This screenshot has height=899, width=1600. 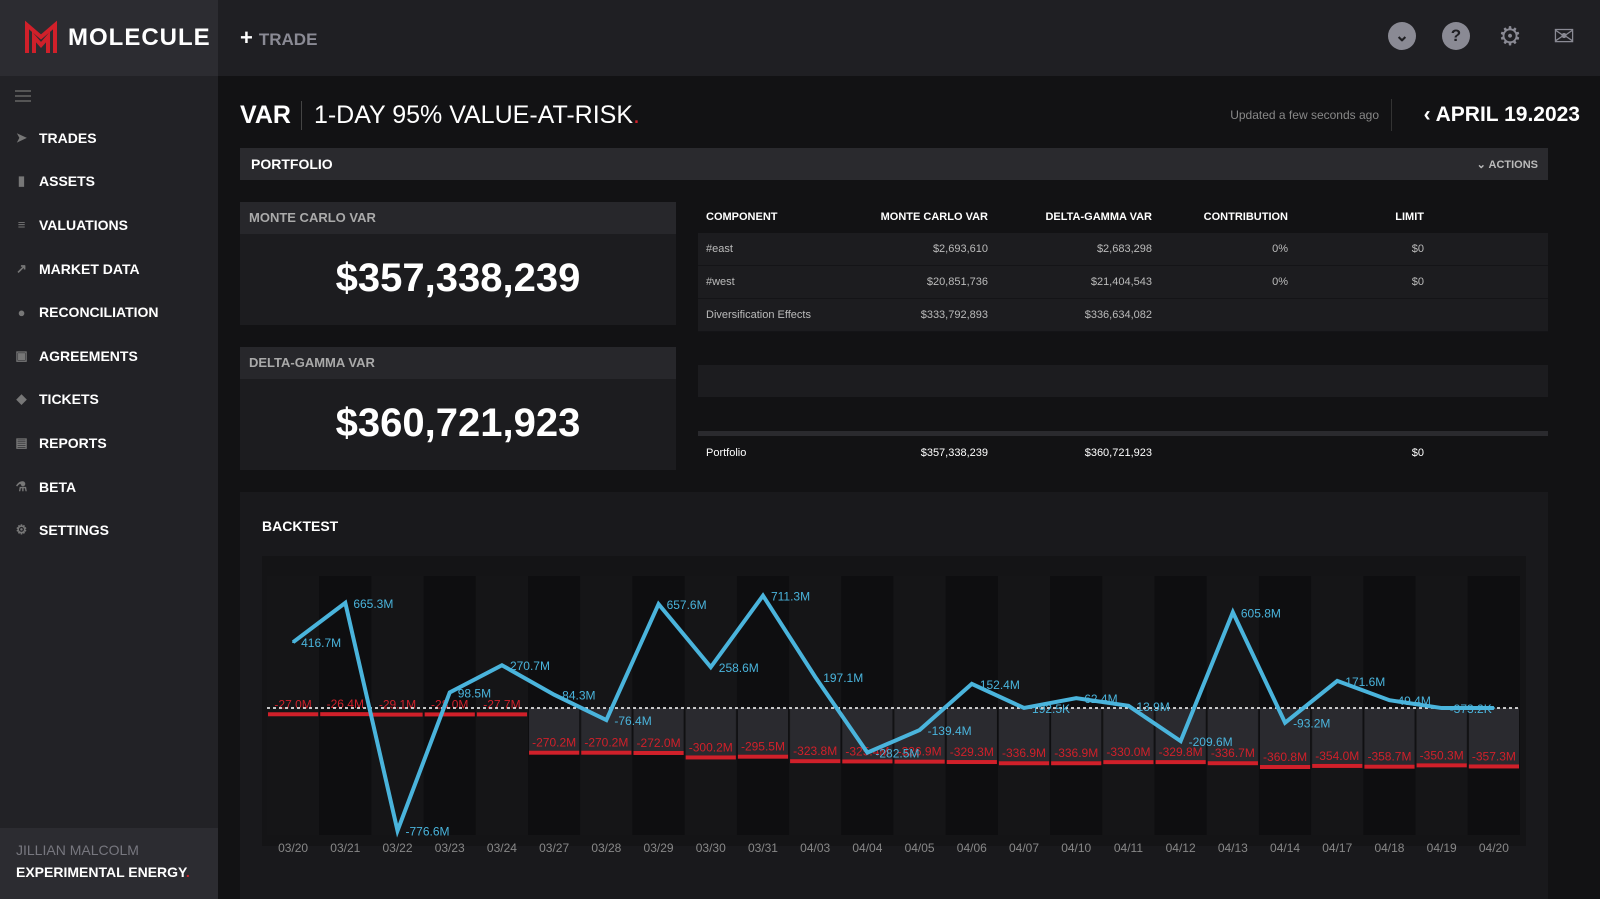 What do you see at coordinates (109, 312) in the screenshot?
I see `sidebar-item-reconciliation: ● RECONCILIATION` at bounding box center [109, 312].